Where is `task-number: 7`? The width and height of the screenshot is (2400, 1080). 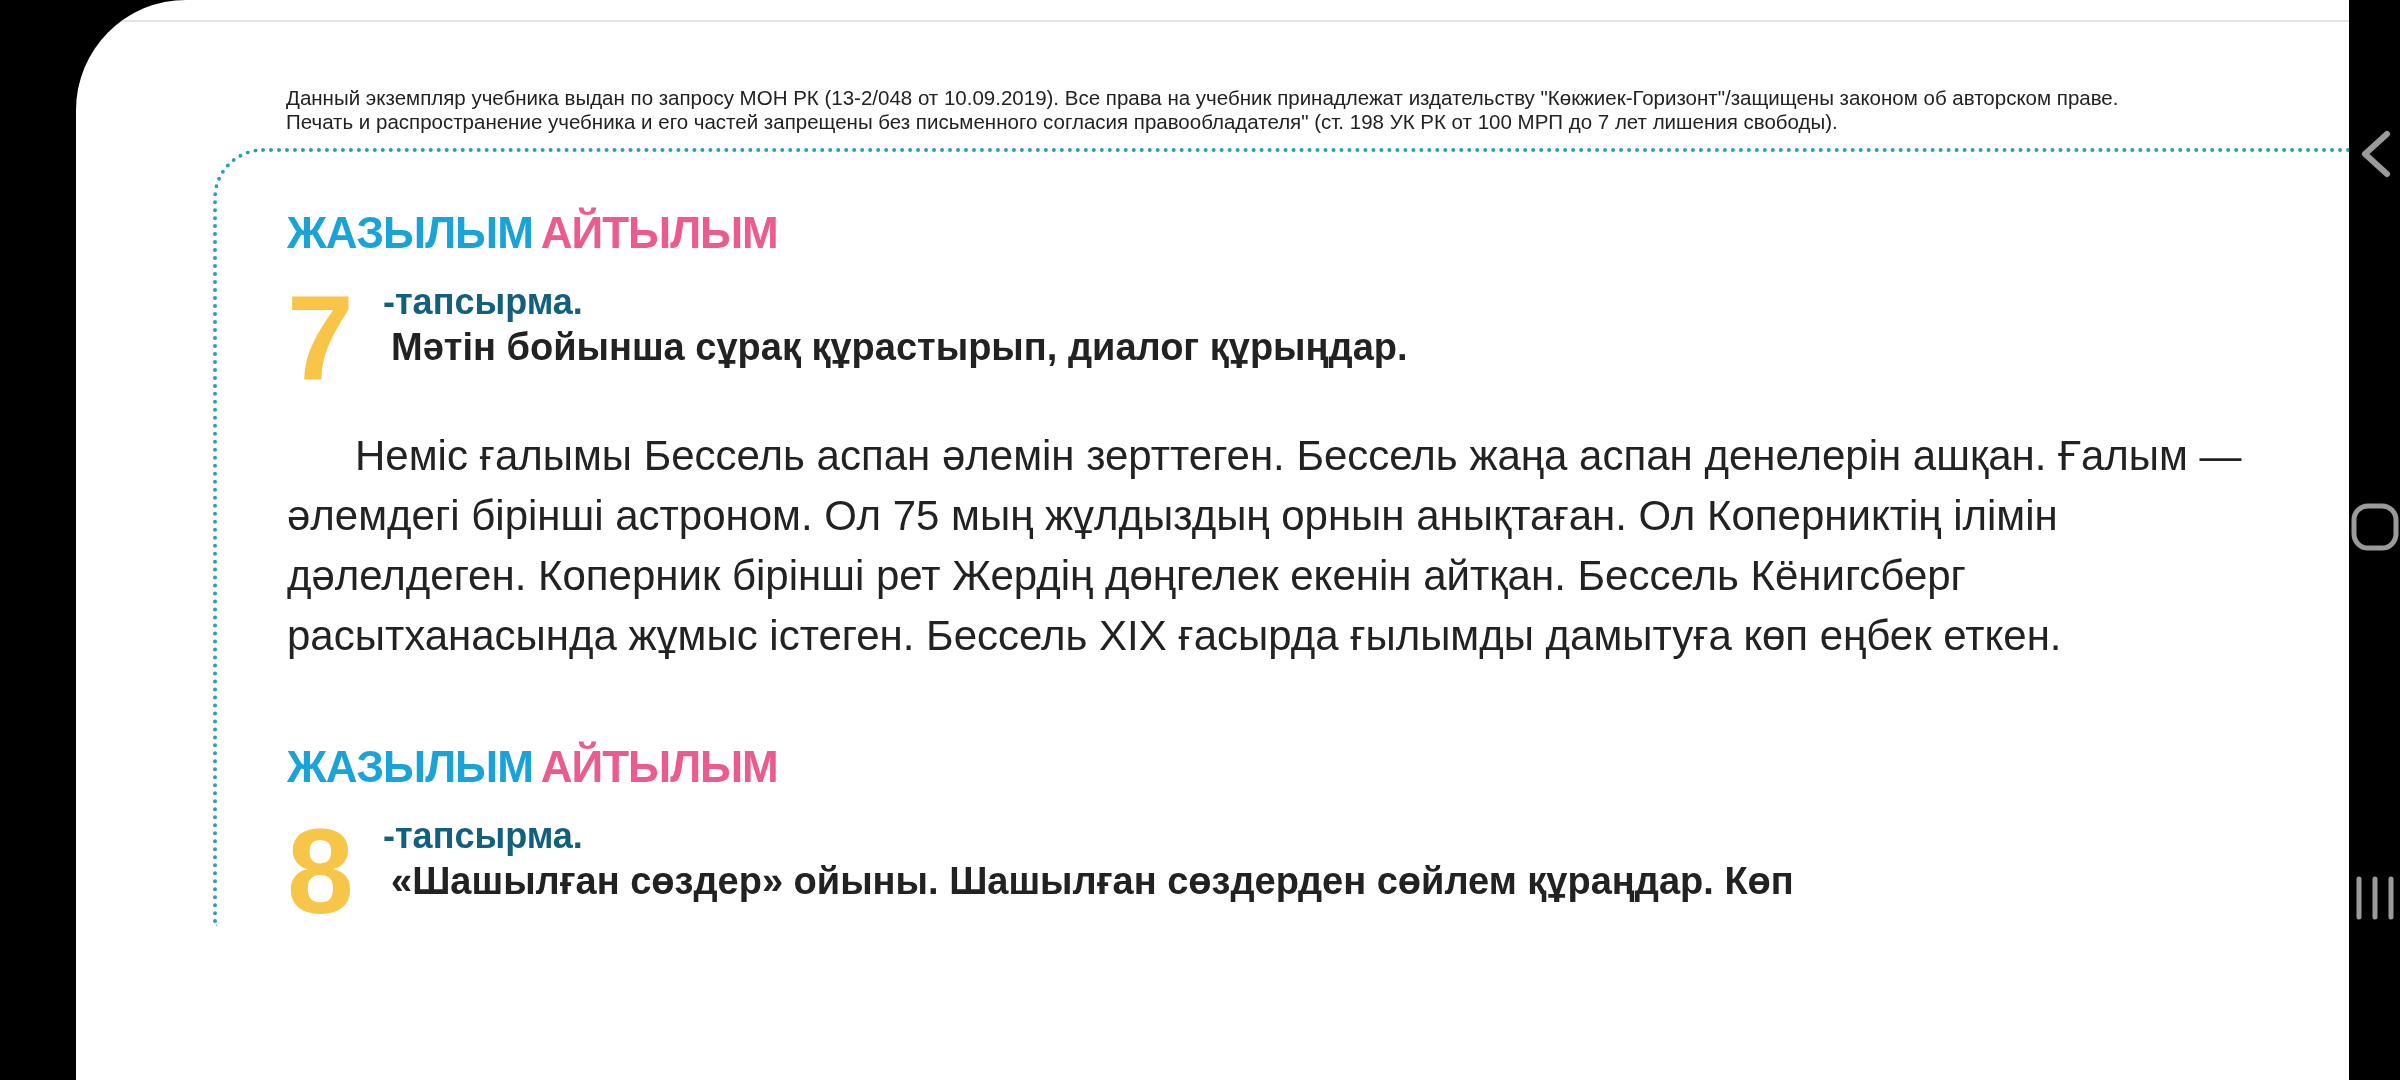
task-number: 7 is located at coordinates (321, 337).